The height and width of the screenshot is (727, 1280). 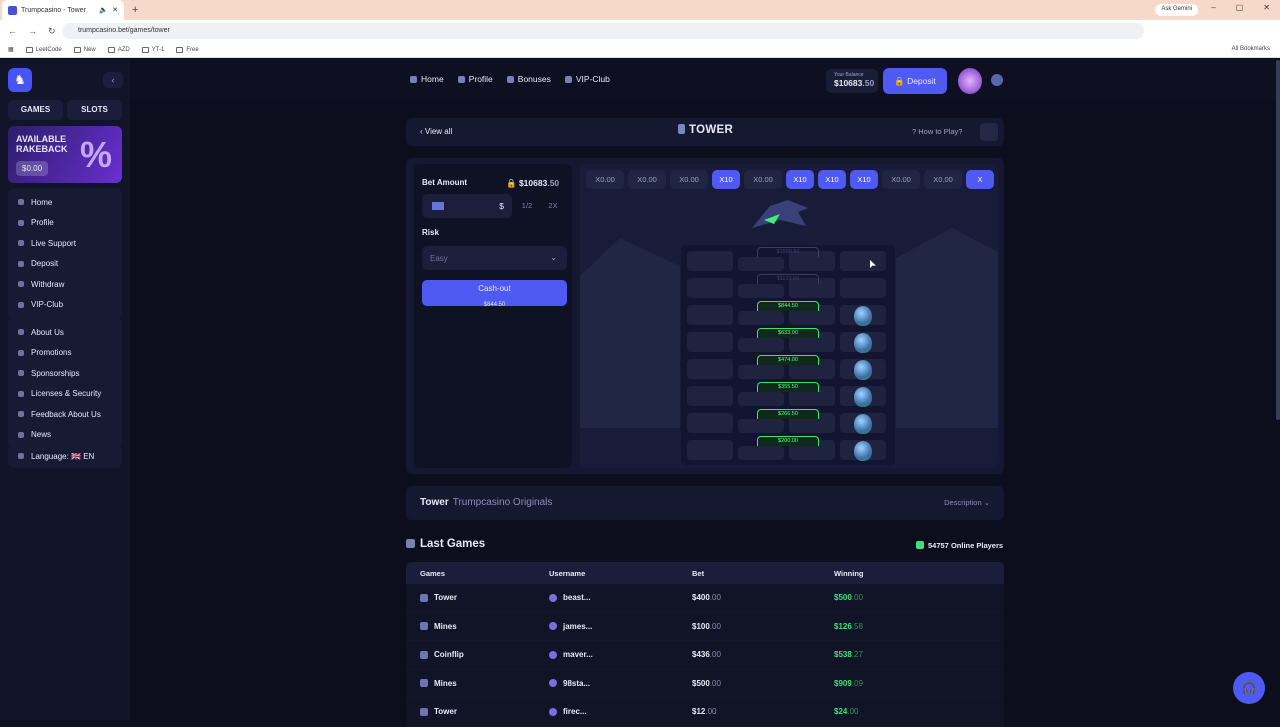 I want to click on collapse-sidebar-button: ‹, so click(x=113, y=80).